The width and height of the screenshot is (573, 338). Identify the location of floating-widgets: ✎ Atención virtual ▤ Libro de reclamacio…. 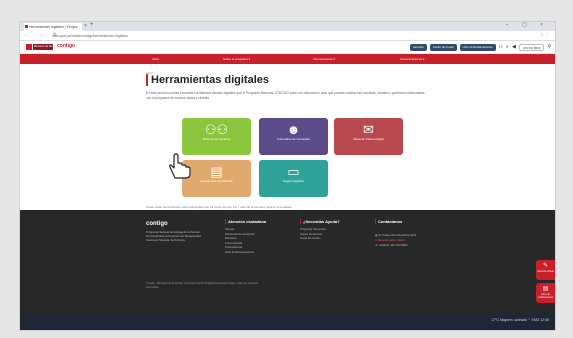
(545, 283).